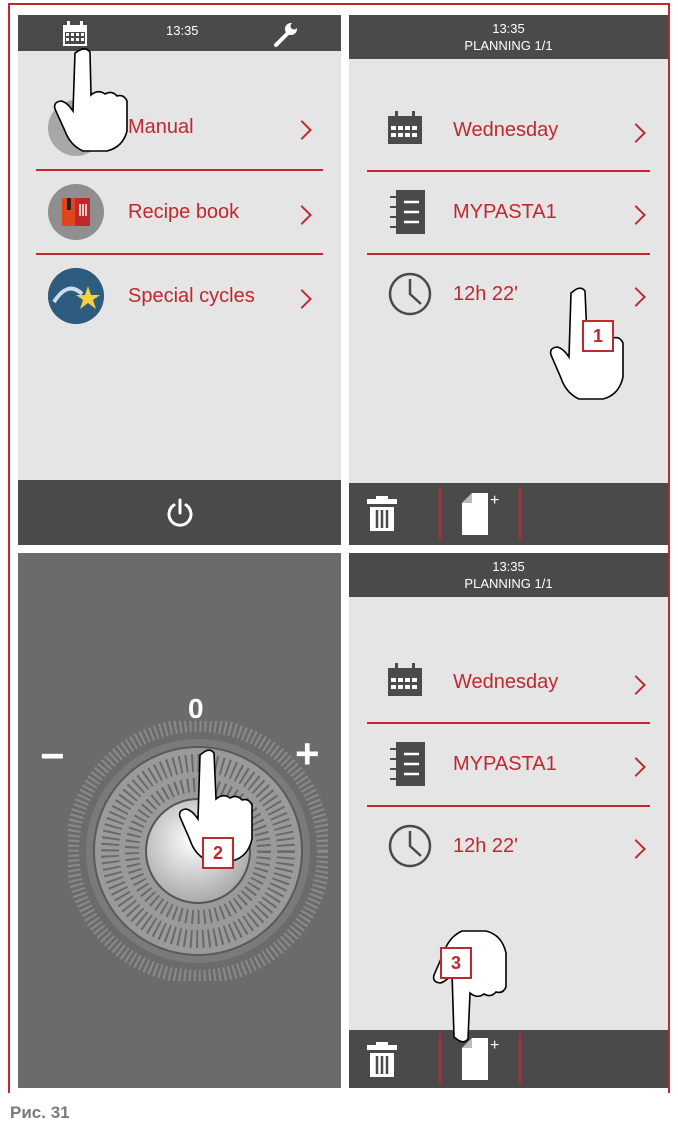 The width and height of the screenshot is (678, 1133). I want to click on menu-label: Special cycles, so click(191, 296).